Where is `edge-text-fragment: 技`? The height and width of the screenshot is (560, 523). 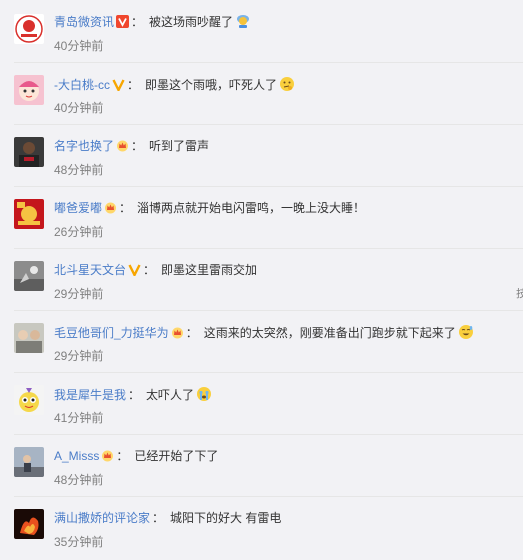 edge-text-fragment: 技 is located at coordinates (519, 294).